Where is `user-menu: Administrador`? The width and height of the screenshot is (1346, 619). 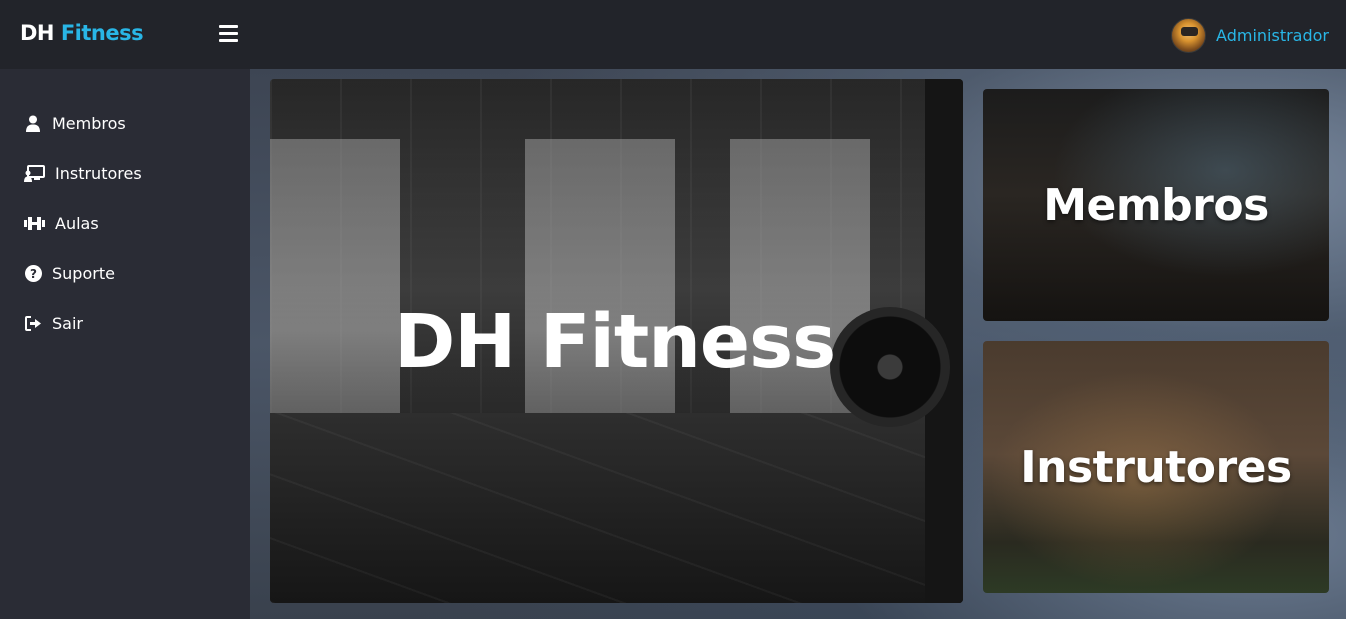 user-menu: Administrador is located at coordinates (1250, 35).